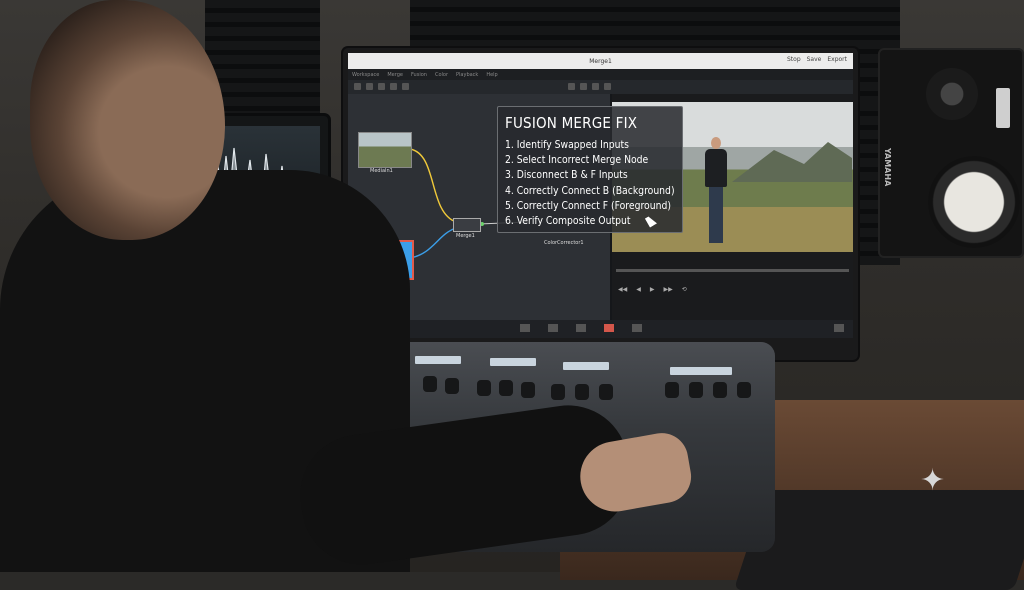  What do you see at coordinates (260, 245) in the screenshot?
I see `side-monitor-stand` at bounding box center [260, 245].